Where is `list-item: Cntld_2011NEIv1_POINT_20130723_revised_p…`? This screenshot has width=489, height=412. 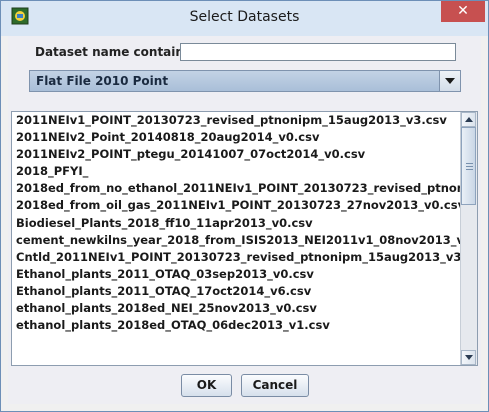
list-item: Cntld_2011NEIv1_POINT_20130723_revised_p… is located at coordinates (236, 257).